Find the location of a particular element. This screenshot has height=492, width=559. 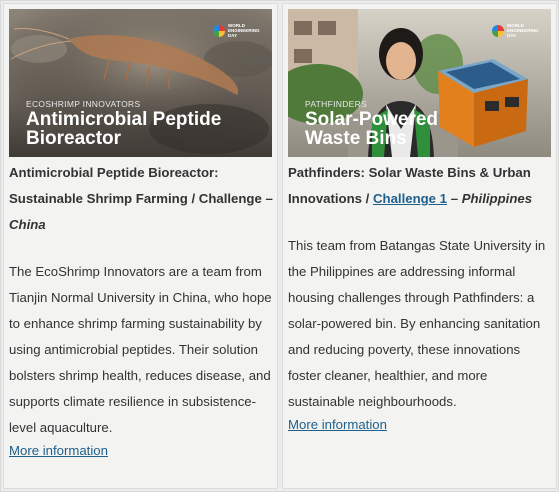

challenge-link: Challenge 1 is located at coordinates (410, 198).